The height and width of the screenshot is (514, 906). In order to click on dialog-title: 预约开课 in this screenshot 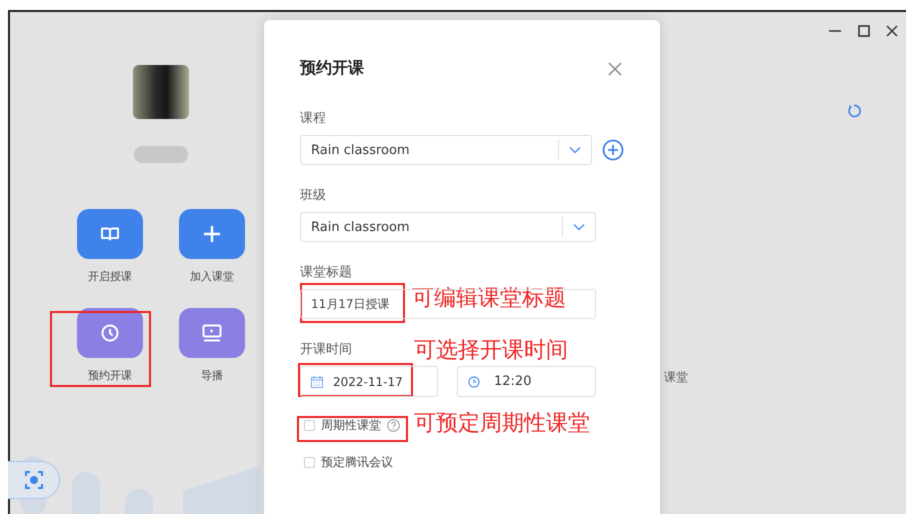, I will do `click(332, 68)`.